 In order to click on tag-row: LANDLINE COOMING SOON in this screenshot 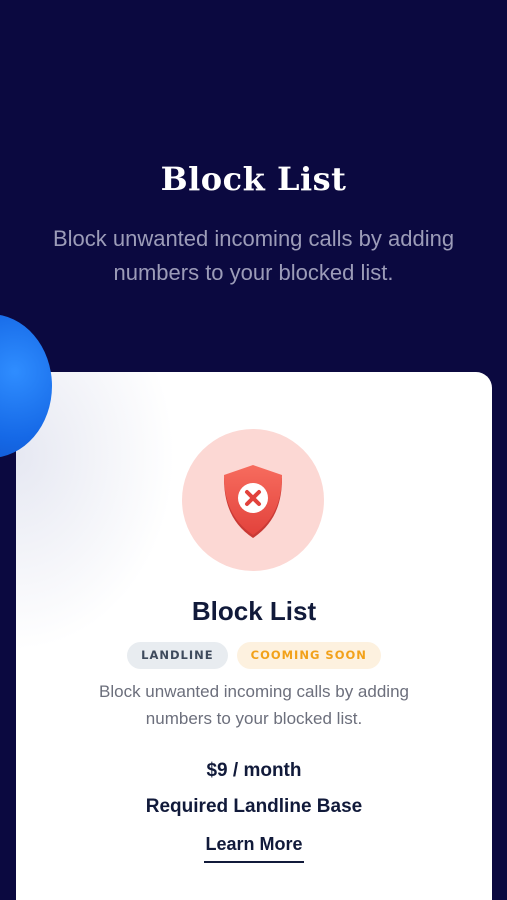, I will do `click(254, 655)`.